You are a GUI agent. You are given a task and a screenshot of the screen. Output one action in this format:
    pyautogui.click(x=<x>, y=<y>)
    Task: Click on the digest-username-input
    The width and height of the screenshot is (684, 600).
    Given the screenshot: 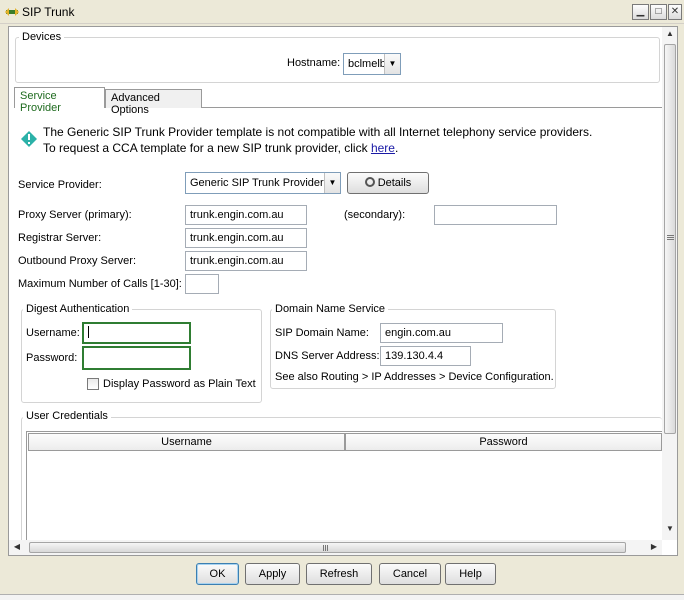 What is the action you would take?
    pyautogui.click(x=136, y=333)
    